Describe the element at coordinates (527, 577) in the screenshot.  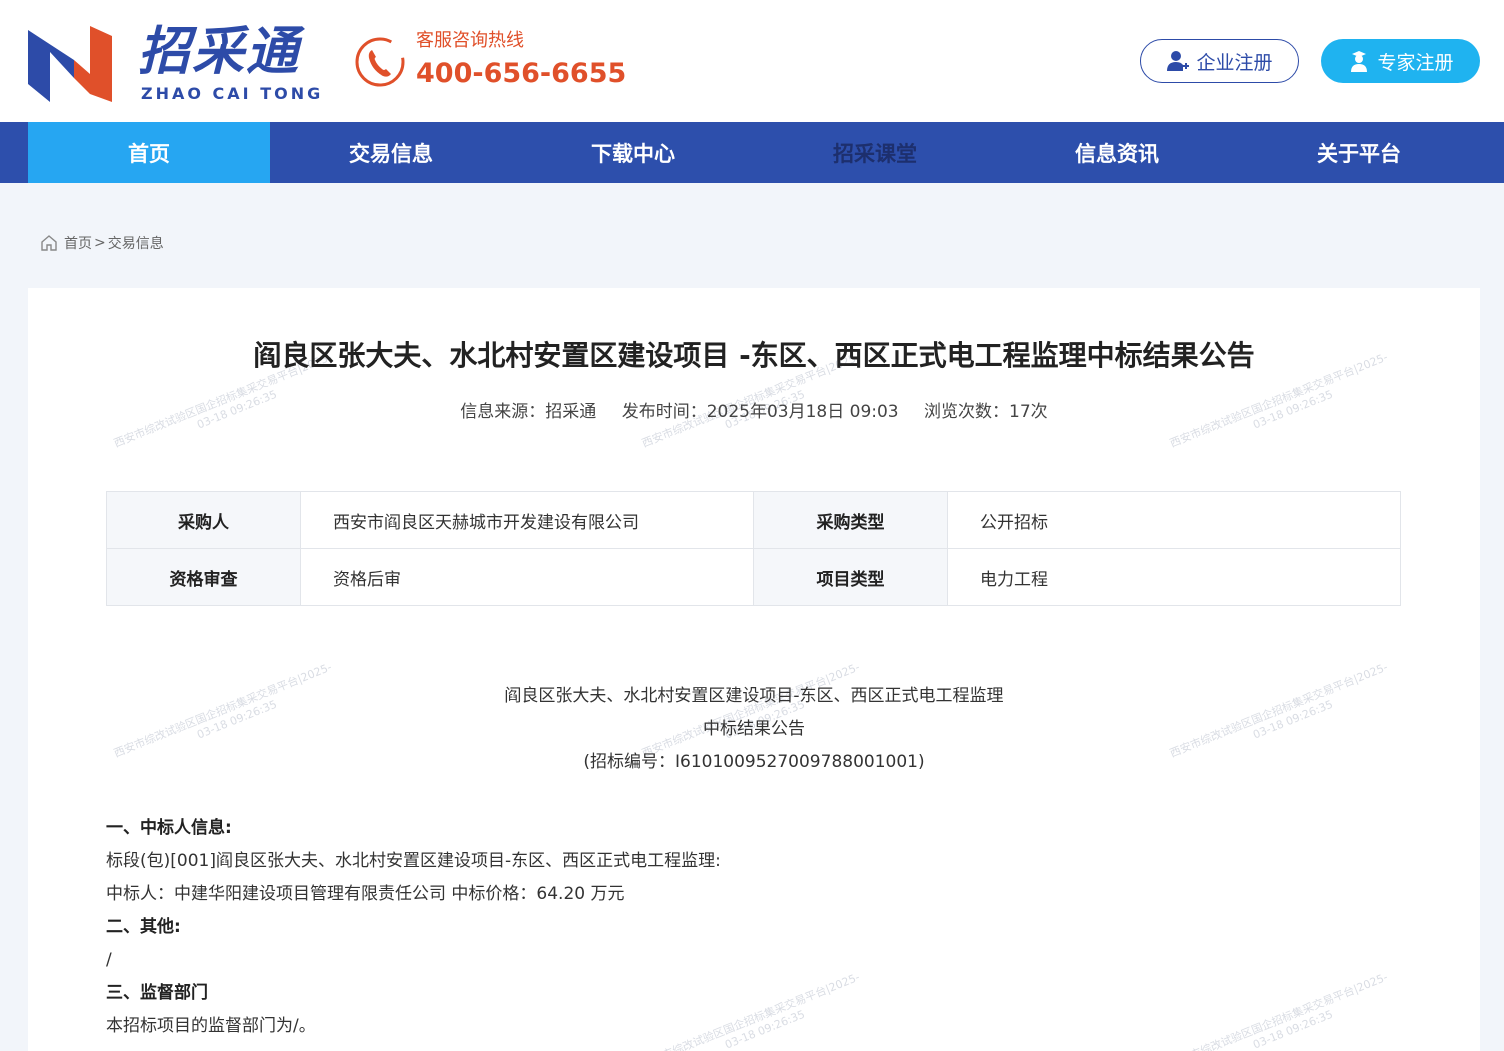
I see `qualification-value: 资格后审` at that location.